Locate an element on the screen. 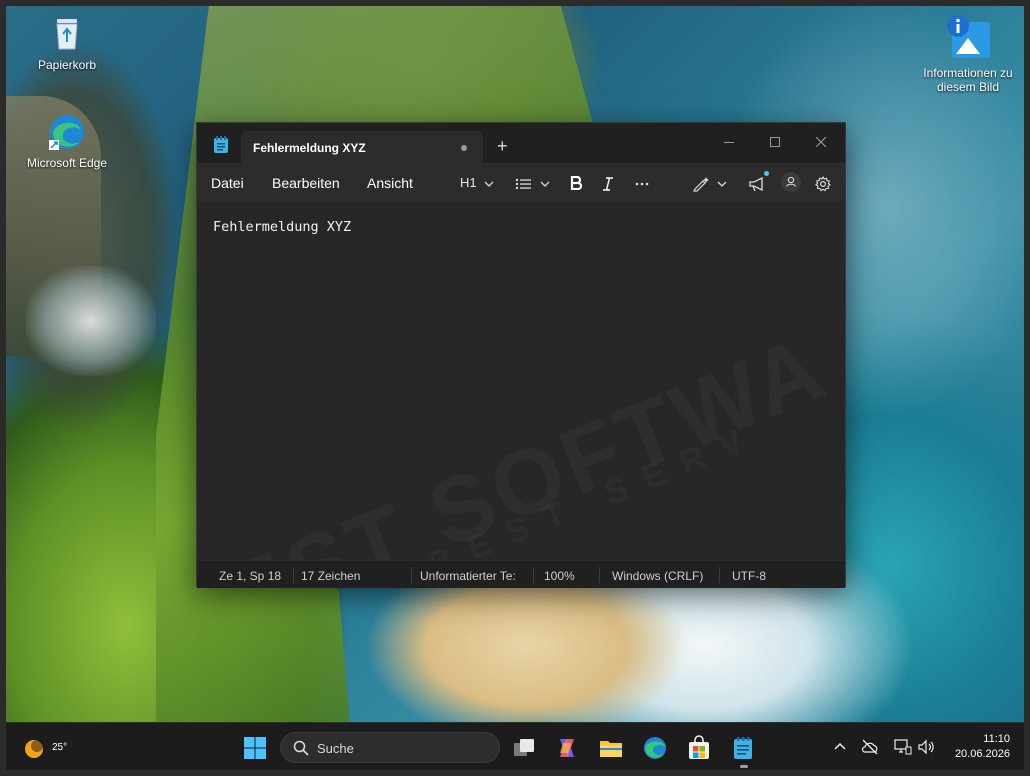  maximize-button is located at coordinates (775, 142).